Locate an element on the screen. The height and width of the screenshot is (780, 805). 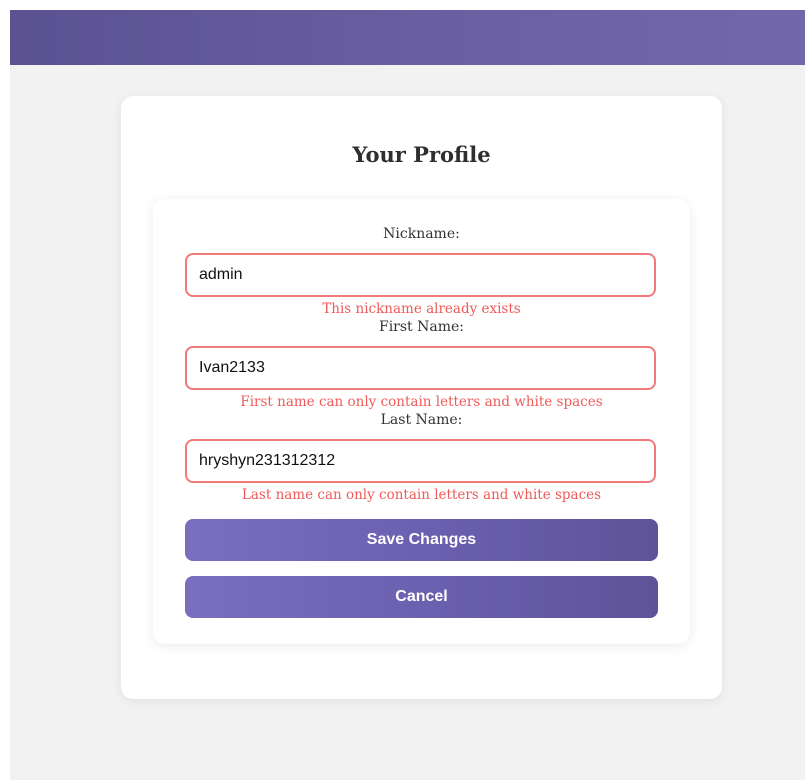
save-changes-button: Save Changes is located at coordinates (421, 540).